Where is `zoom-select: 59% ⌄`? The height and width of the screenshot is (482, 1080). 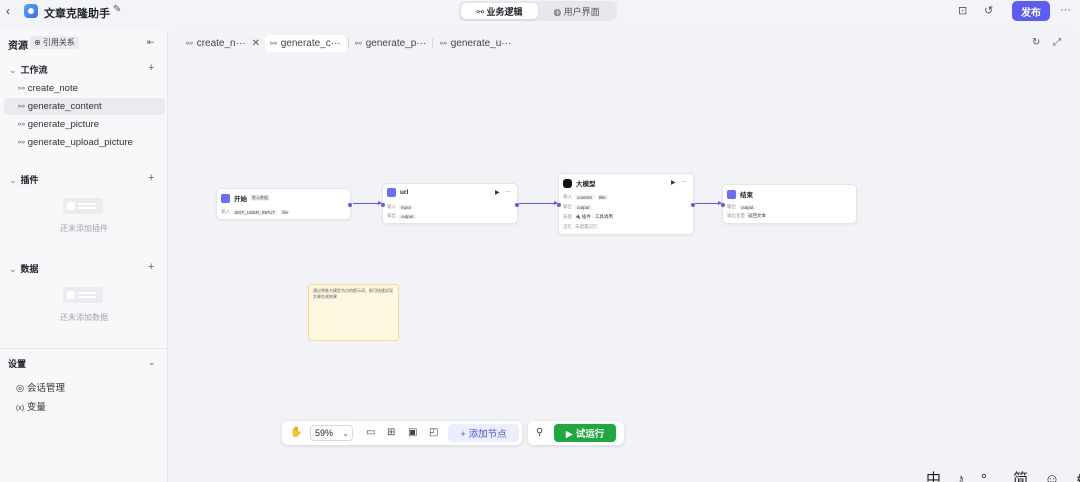
zoom-select: 59% ⌄ is located at coordinates (331, 433).